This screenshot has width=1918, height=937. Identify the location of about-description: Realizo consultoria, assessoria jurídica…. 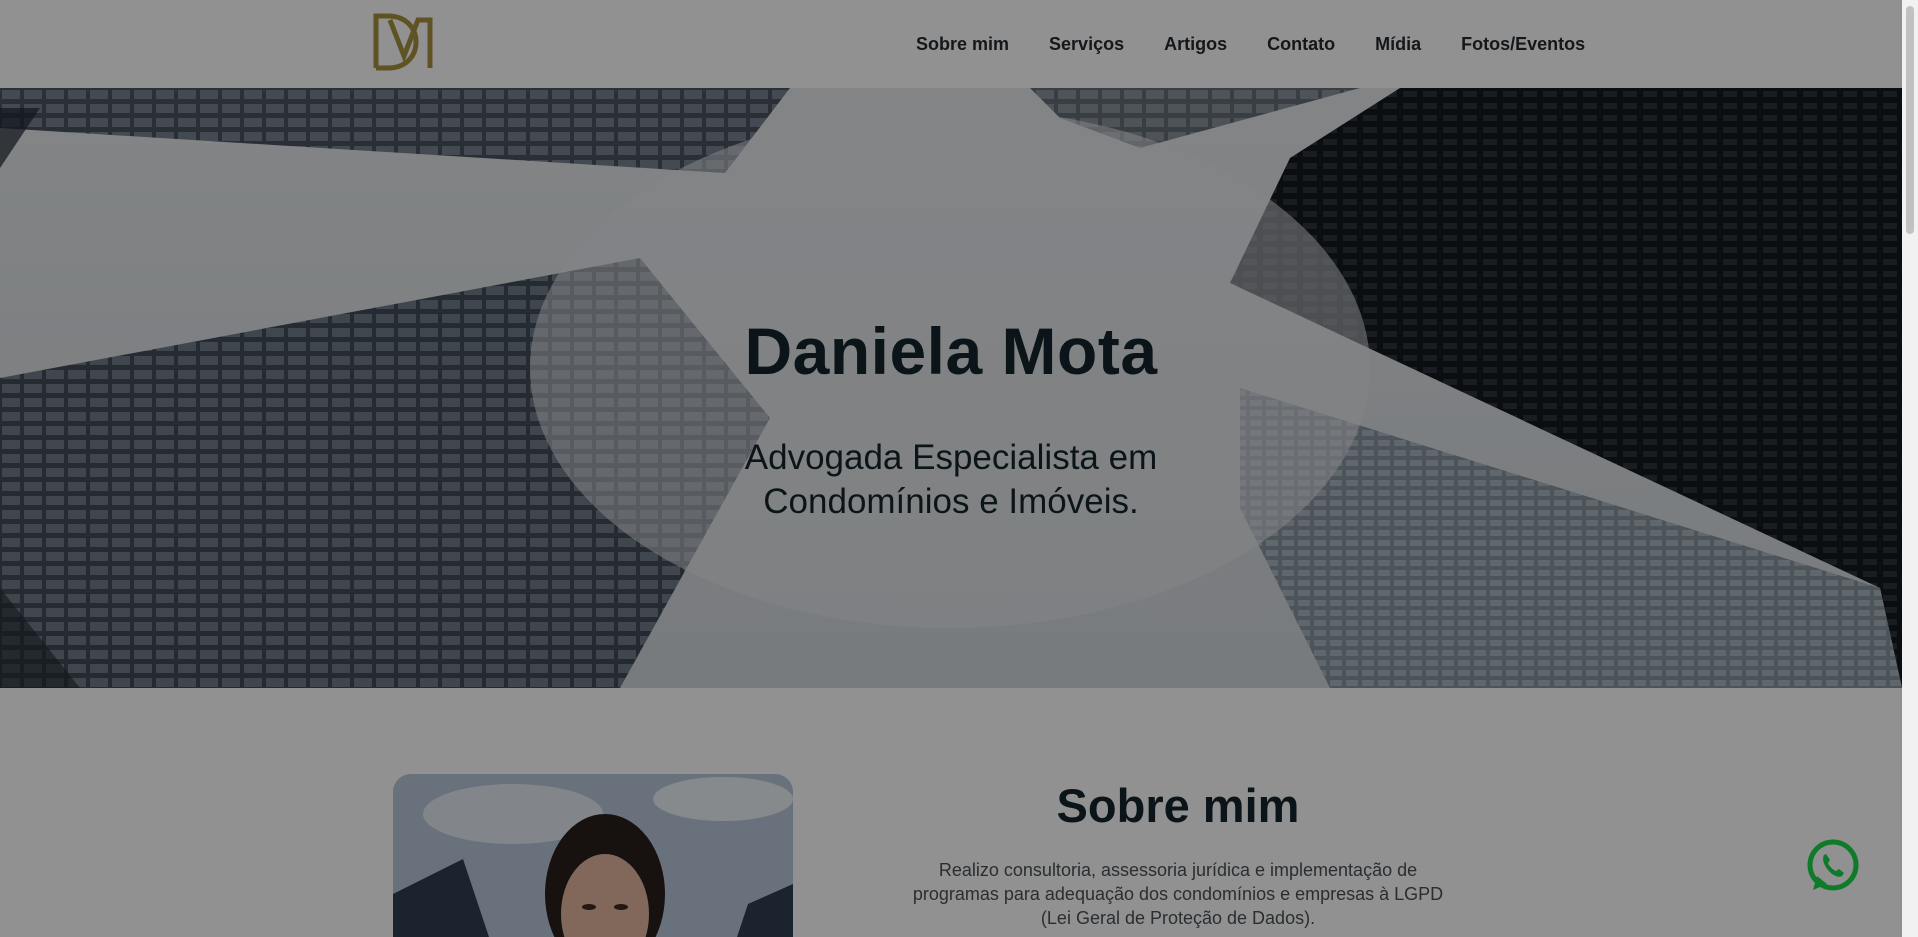
(1178, 894).